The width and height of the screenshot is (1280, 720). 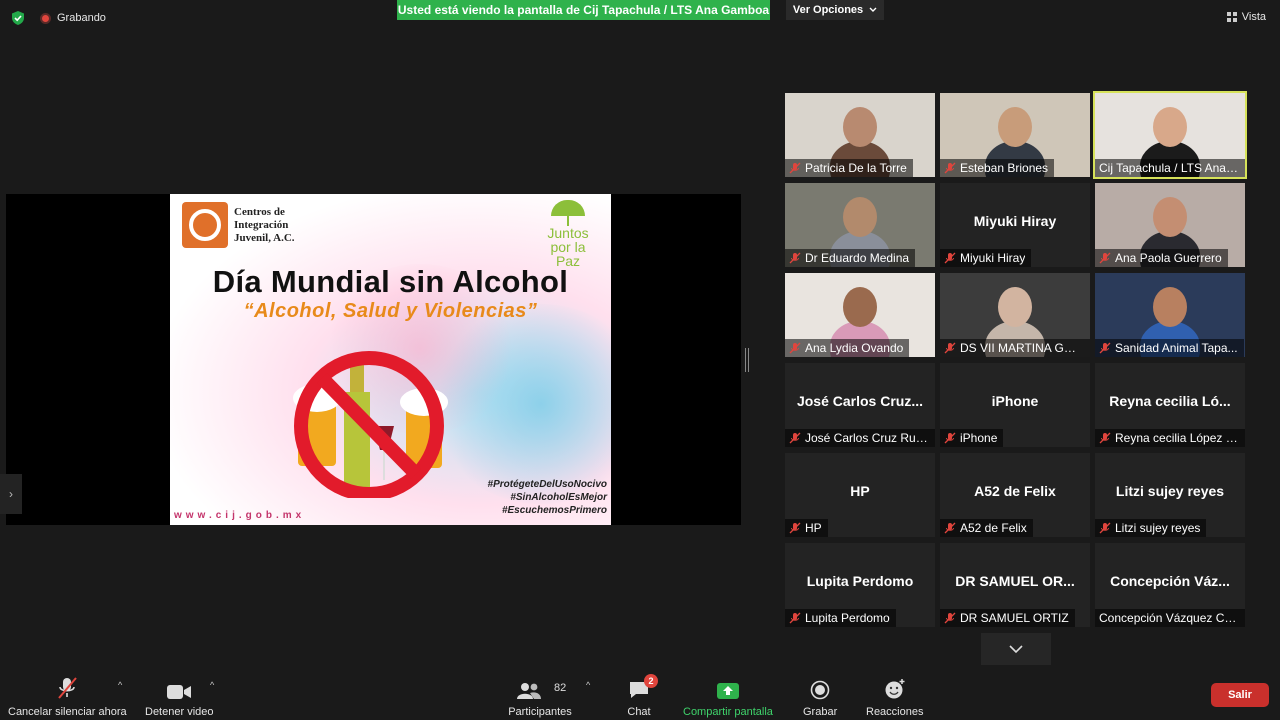 I want to click on participants-icon, so click(x=529, y=691).